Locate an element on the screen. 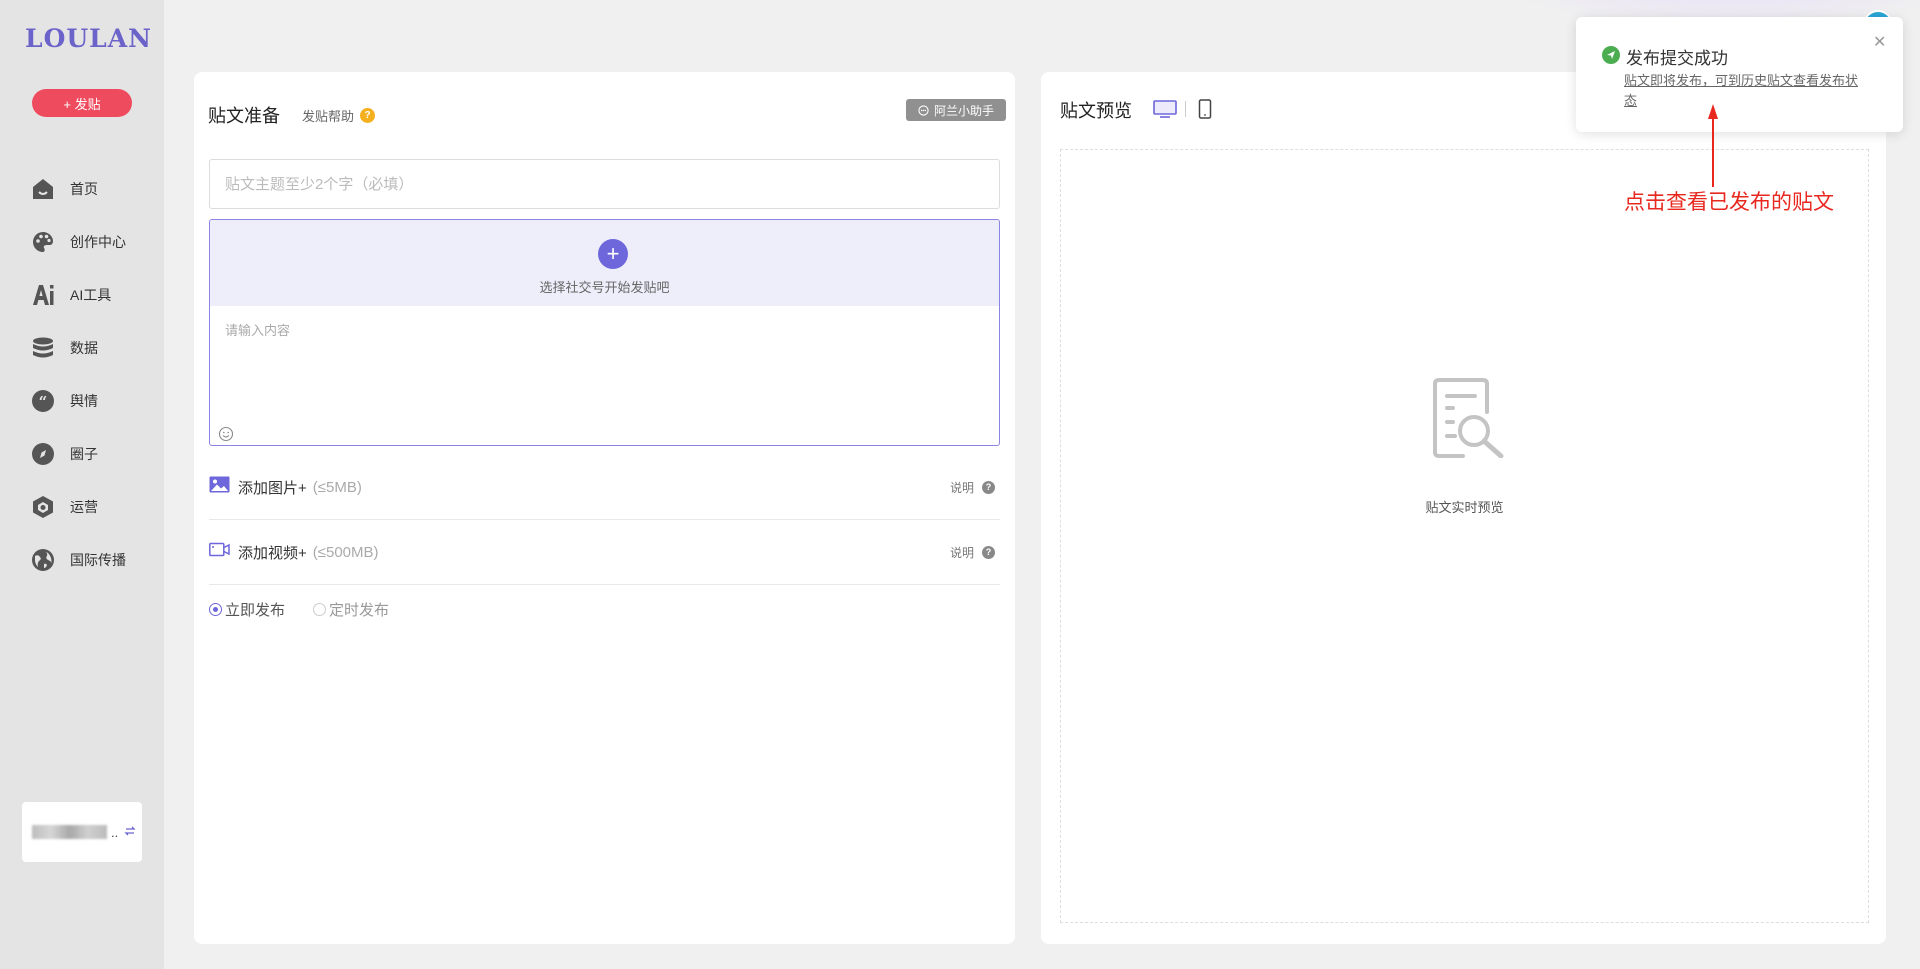 This screenshot has width=1920, height=969. sidebar-item-label: 创作中心 is located at coordinates (98, 241).